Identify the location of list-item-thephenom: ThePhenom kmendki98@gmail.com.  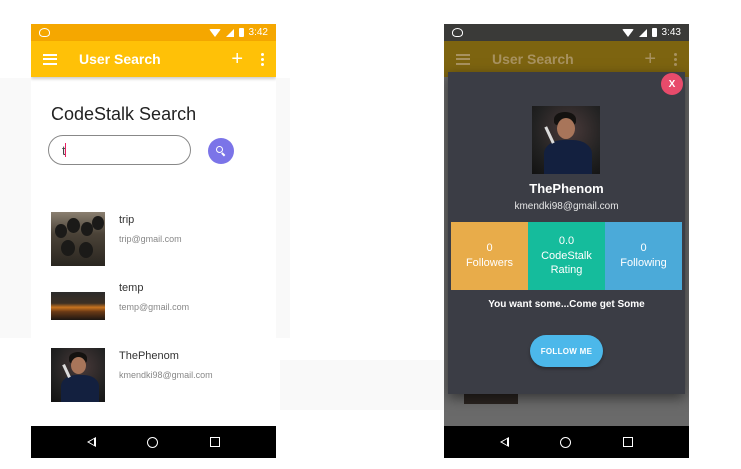
(153, 376).